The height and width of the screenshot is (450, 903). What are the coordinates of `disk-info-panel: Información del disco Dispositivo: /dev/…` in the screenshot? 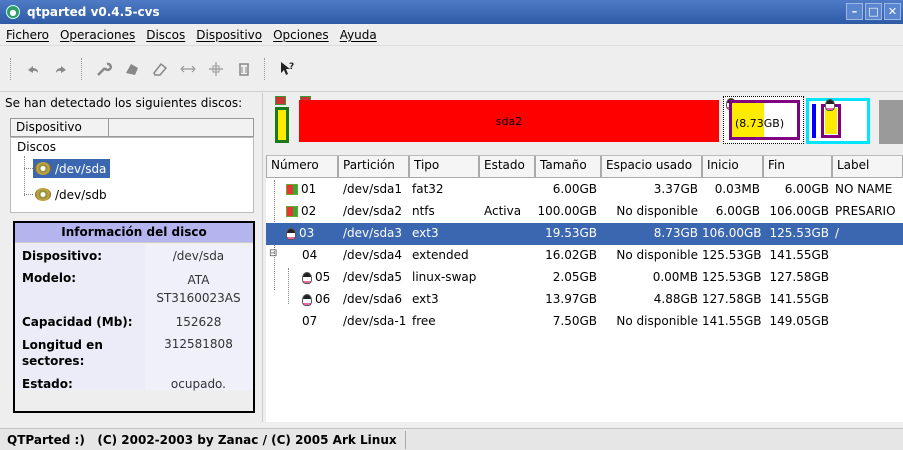 It's located at (134, 317).